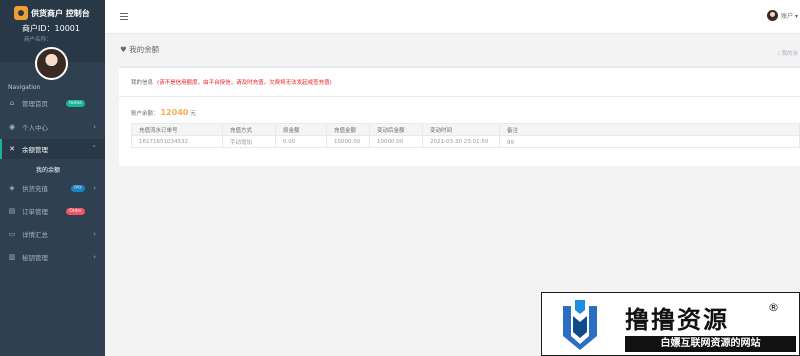  I want to click on registered-icon: ®, so click(773, 307).